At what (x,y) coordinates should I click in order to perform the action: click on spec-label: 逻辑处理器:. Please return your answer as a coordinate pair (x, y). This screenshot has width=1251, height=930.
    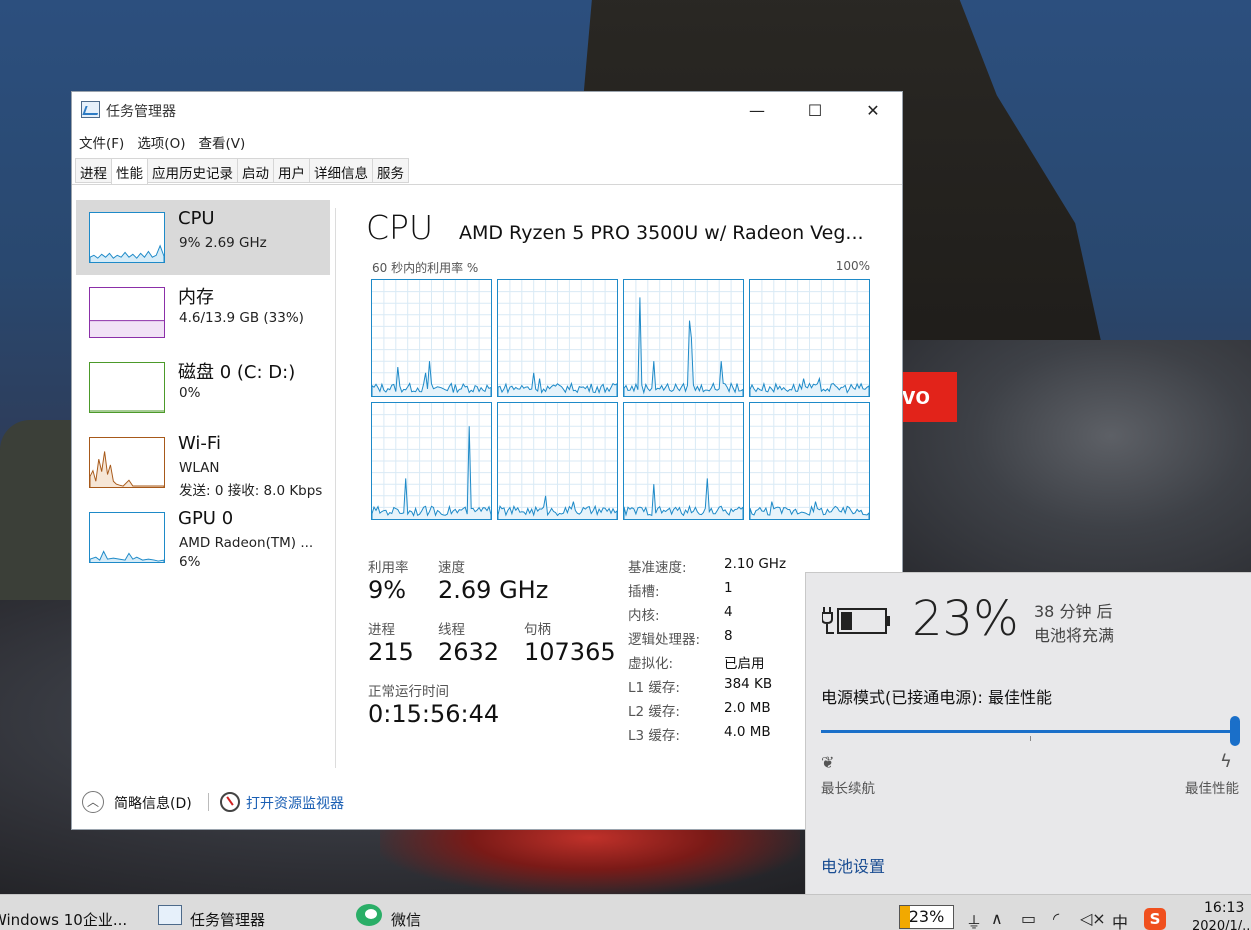
    Looking at the image, I should click on (664, 640).